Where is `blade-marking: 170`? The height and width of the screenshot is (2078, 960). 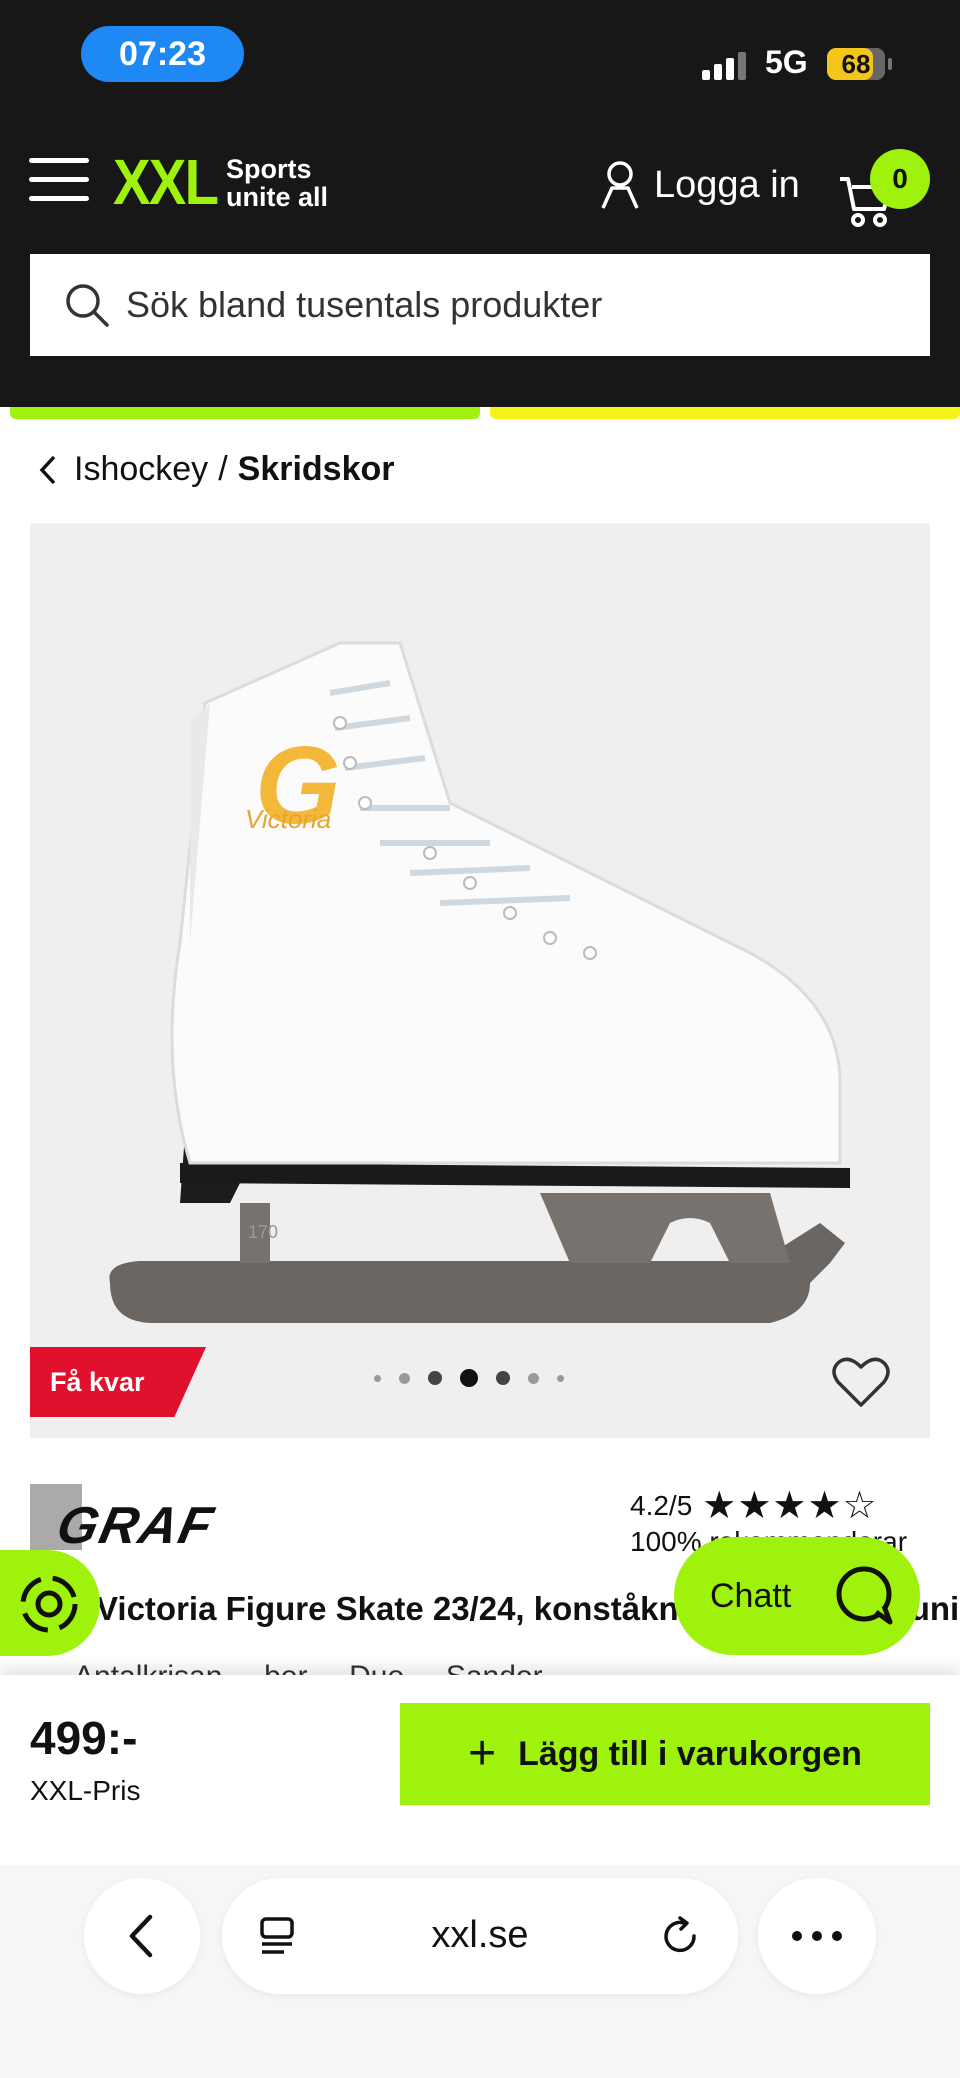 blade-marking: 170 is located at coordinates (263, 1232).